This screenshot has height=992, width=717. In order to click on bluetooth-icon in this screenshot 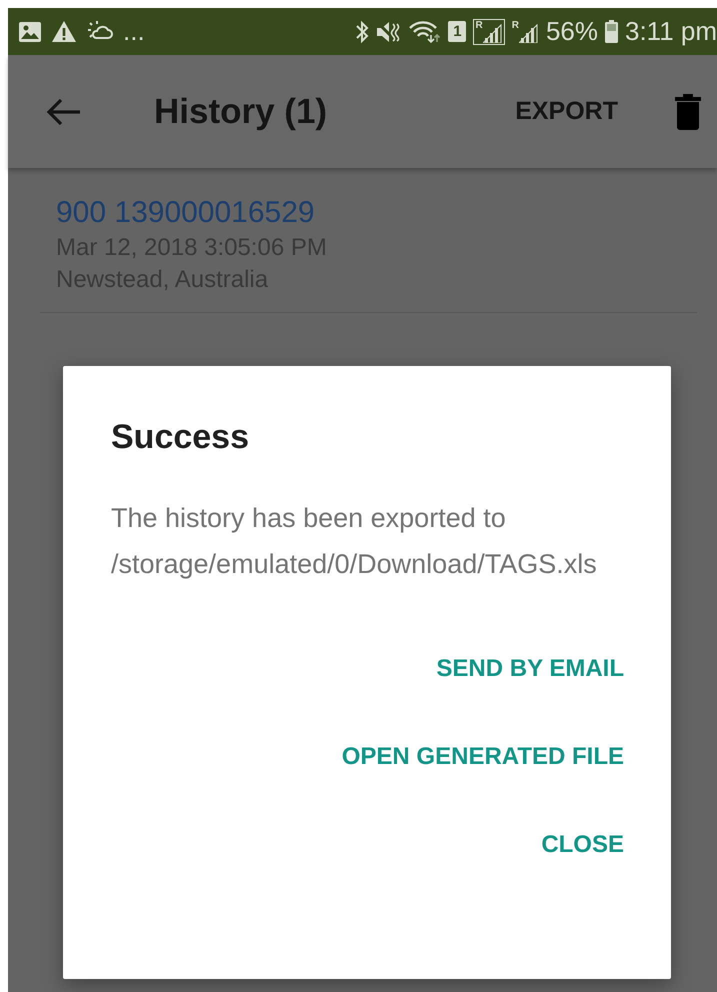, I will do `click(362, 32)`.